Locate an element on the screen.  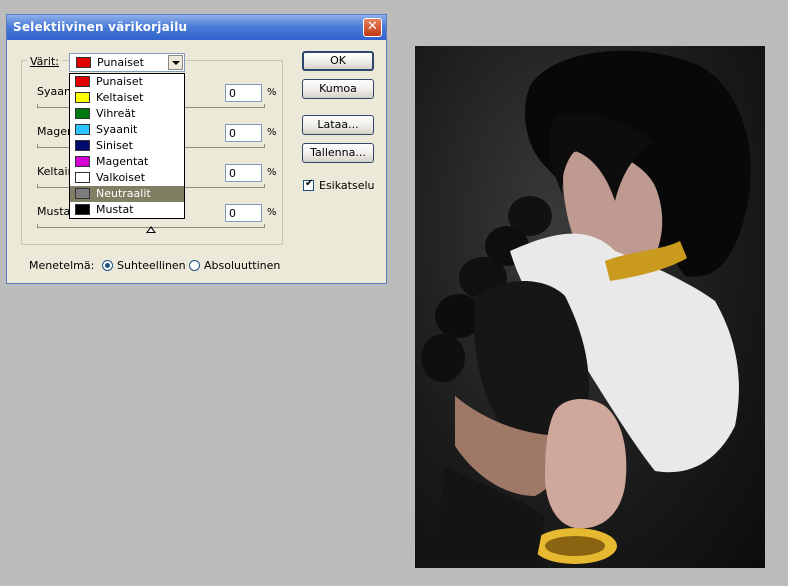
selected-color-label: Punaiset is located at coordinates (120, 62).